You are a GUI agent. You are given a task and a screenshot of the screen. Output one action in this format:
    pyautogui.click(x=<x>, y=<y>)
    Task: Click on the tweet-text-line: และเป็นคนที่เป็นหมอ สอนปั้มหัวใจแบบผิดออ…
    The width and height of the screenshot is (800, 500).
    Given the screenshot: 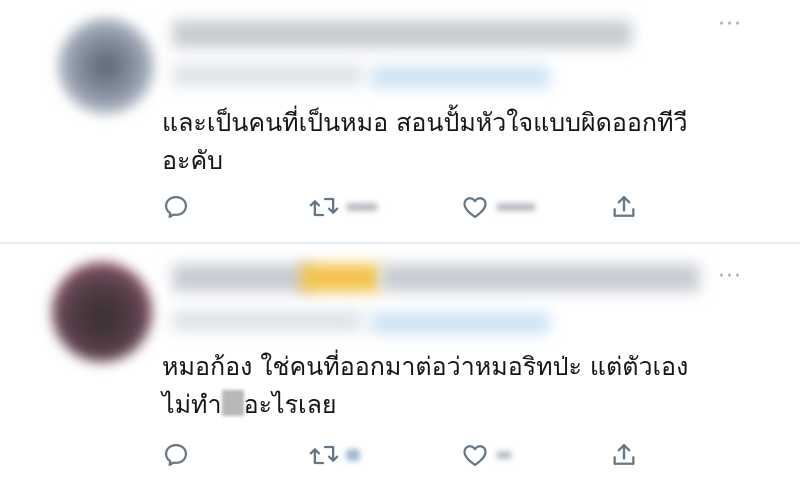 What is the action you would take?
    pyautogui.click(x=425, y=122)
    